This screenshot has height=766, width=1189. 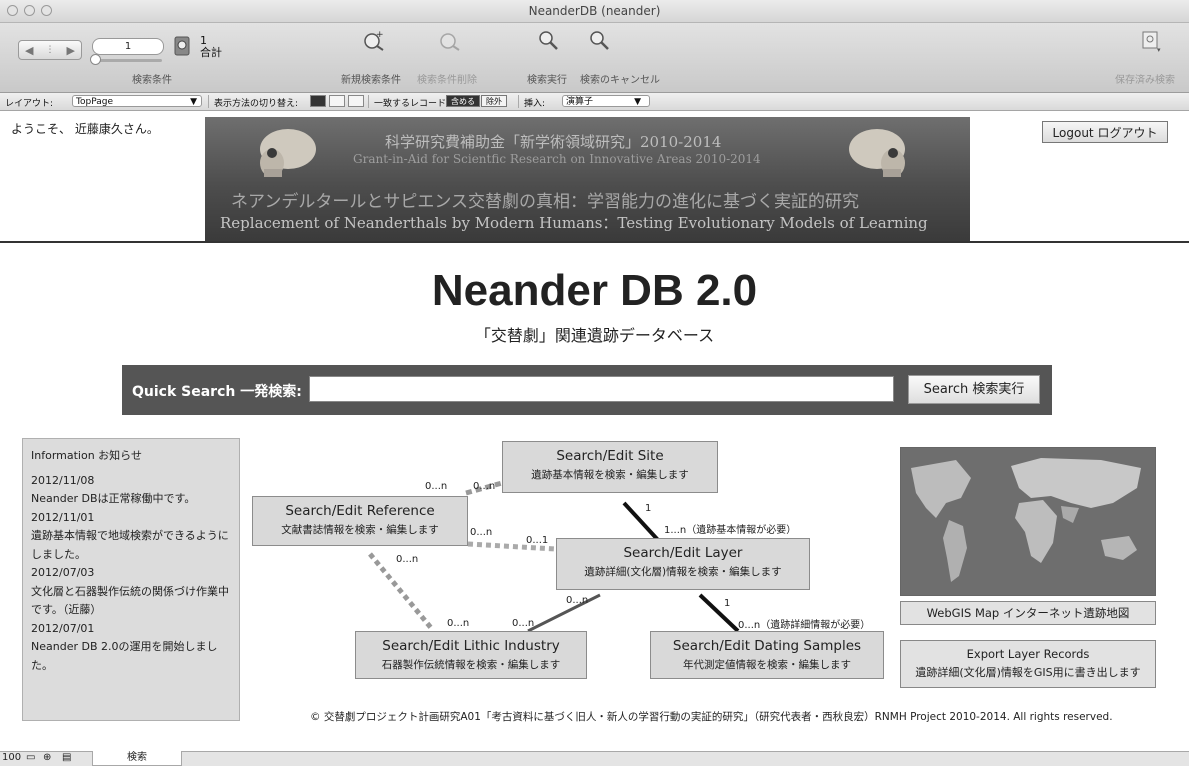 What do you see at coordinates (1028, 672) in the screenshot?
I see `export-subtitle: 遺跡詳細(文化層)情報をGIS用に書き出します` at bounding box center [1028, 672].